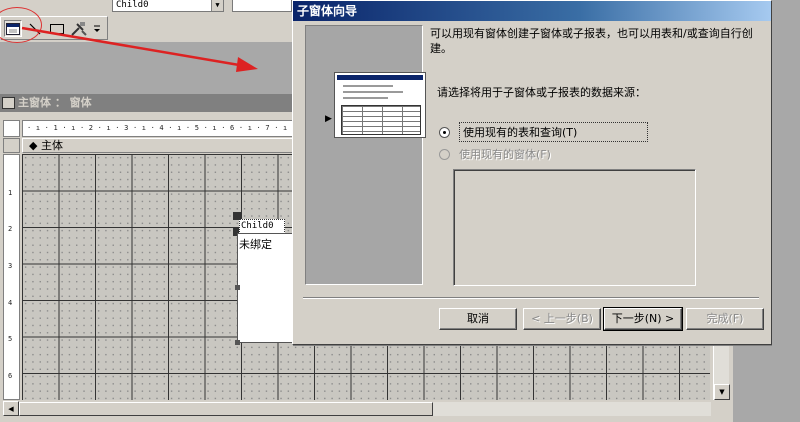 Image resolution: width=800 pixels, height=422 pixels. I want to click on ruler-select-all, so click(11, 128).